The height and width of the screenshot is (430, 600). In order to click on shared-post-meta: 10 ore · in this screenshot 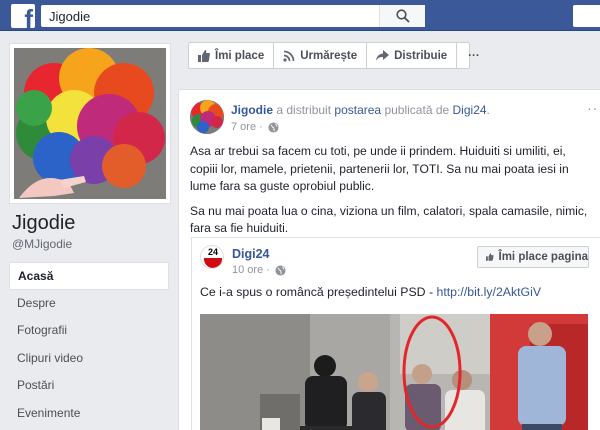, I will do `click(259, 270)`.